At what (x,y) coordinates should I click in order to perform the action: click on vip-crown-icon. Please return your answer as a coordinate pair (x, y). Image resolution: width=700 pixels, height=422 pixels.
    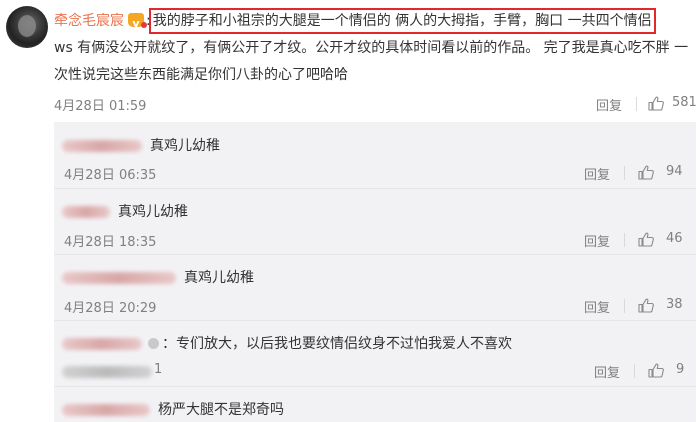
    Looking at the image, I should click on (137, 23).